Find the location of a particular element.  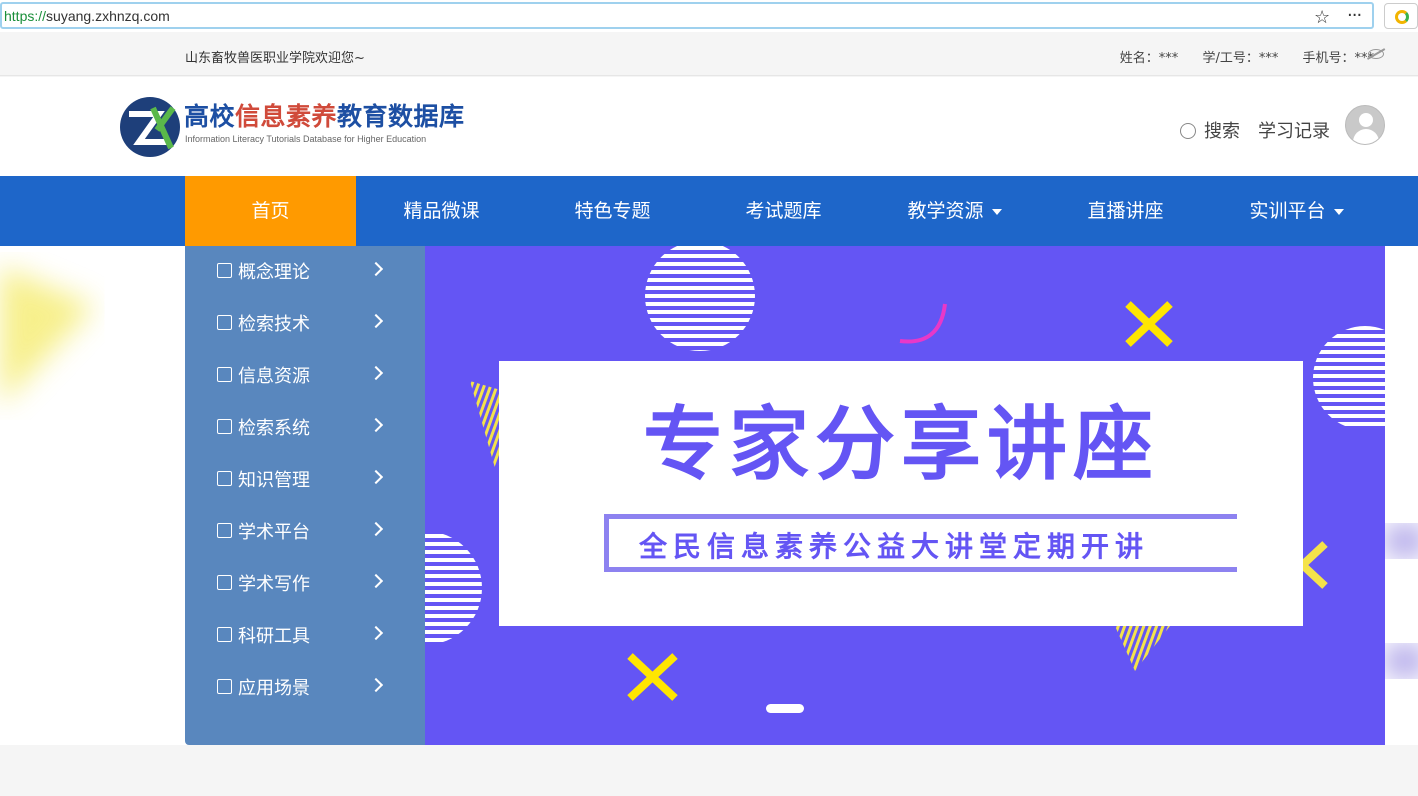

files-icon is located at coordinates (224, 374).